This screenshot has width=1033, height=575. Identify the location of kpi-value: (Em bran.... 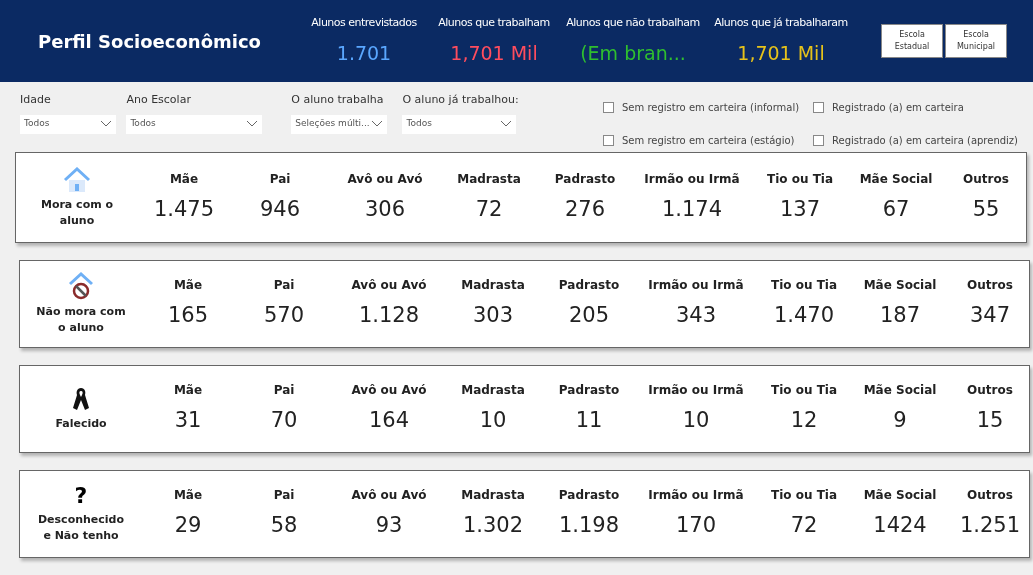
(633, 53).